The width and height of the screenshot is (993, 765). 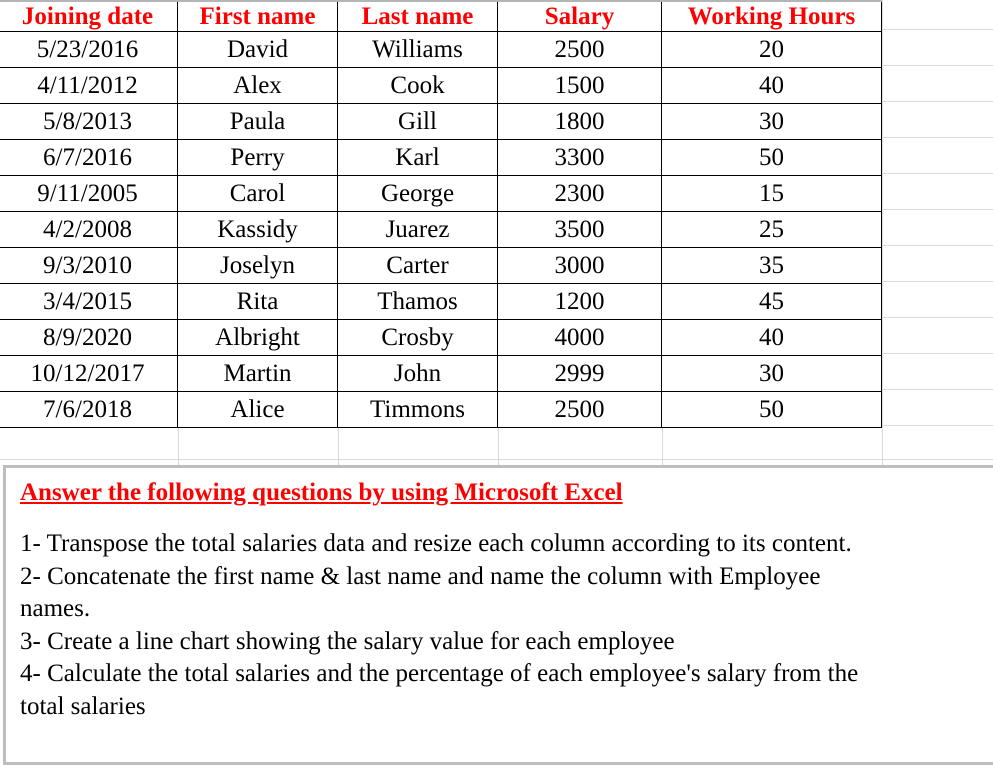 I want to click on gridline, so click(x=496, y=459).